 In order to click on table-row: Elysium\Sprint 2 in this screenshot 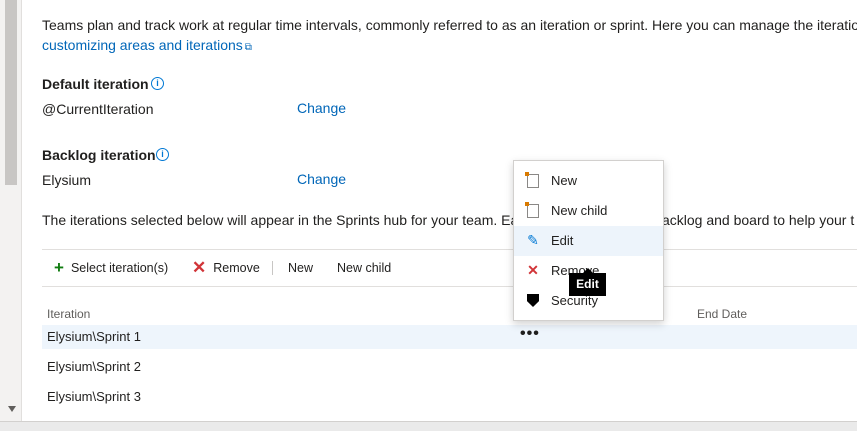, I will do `click(449, 367)`.